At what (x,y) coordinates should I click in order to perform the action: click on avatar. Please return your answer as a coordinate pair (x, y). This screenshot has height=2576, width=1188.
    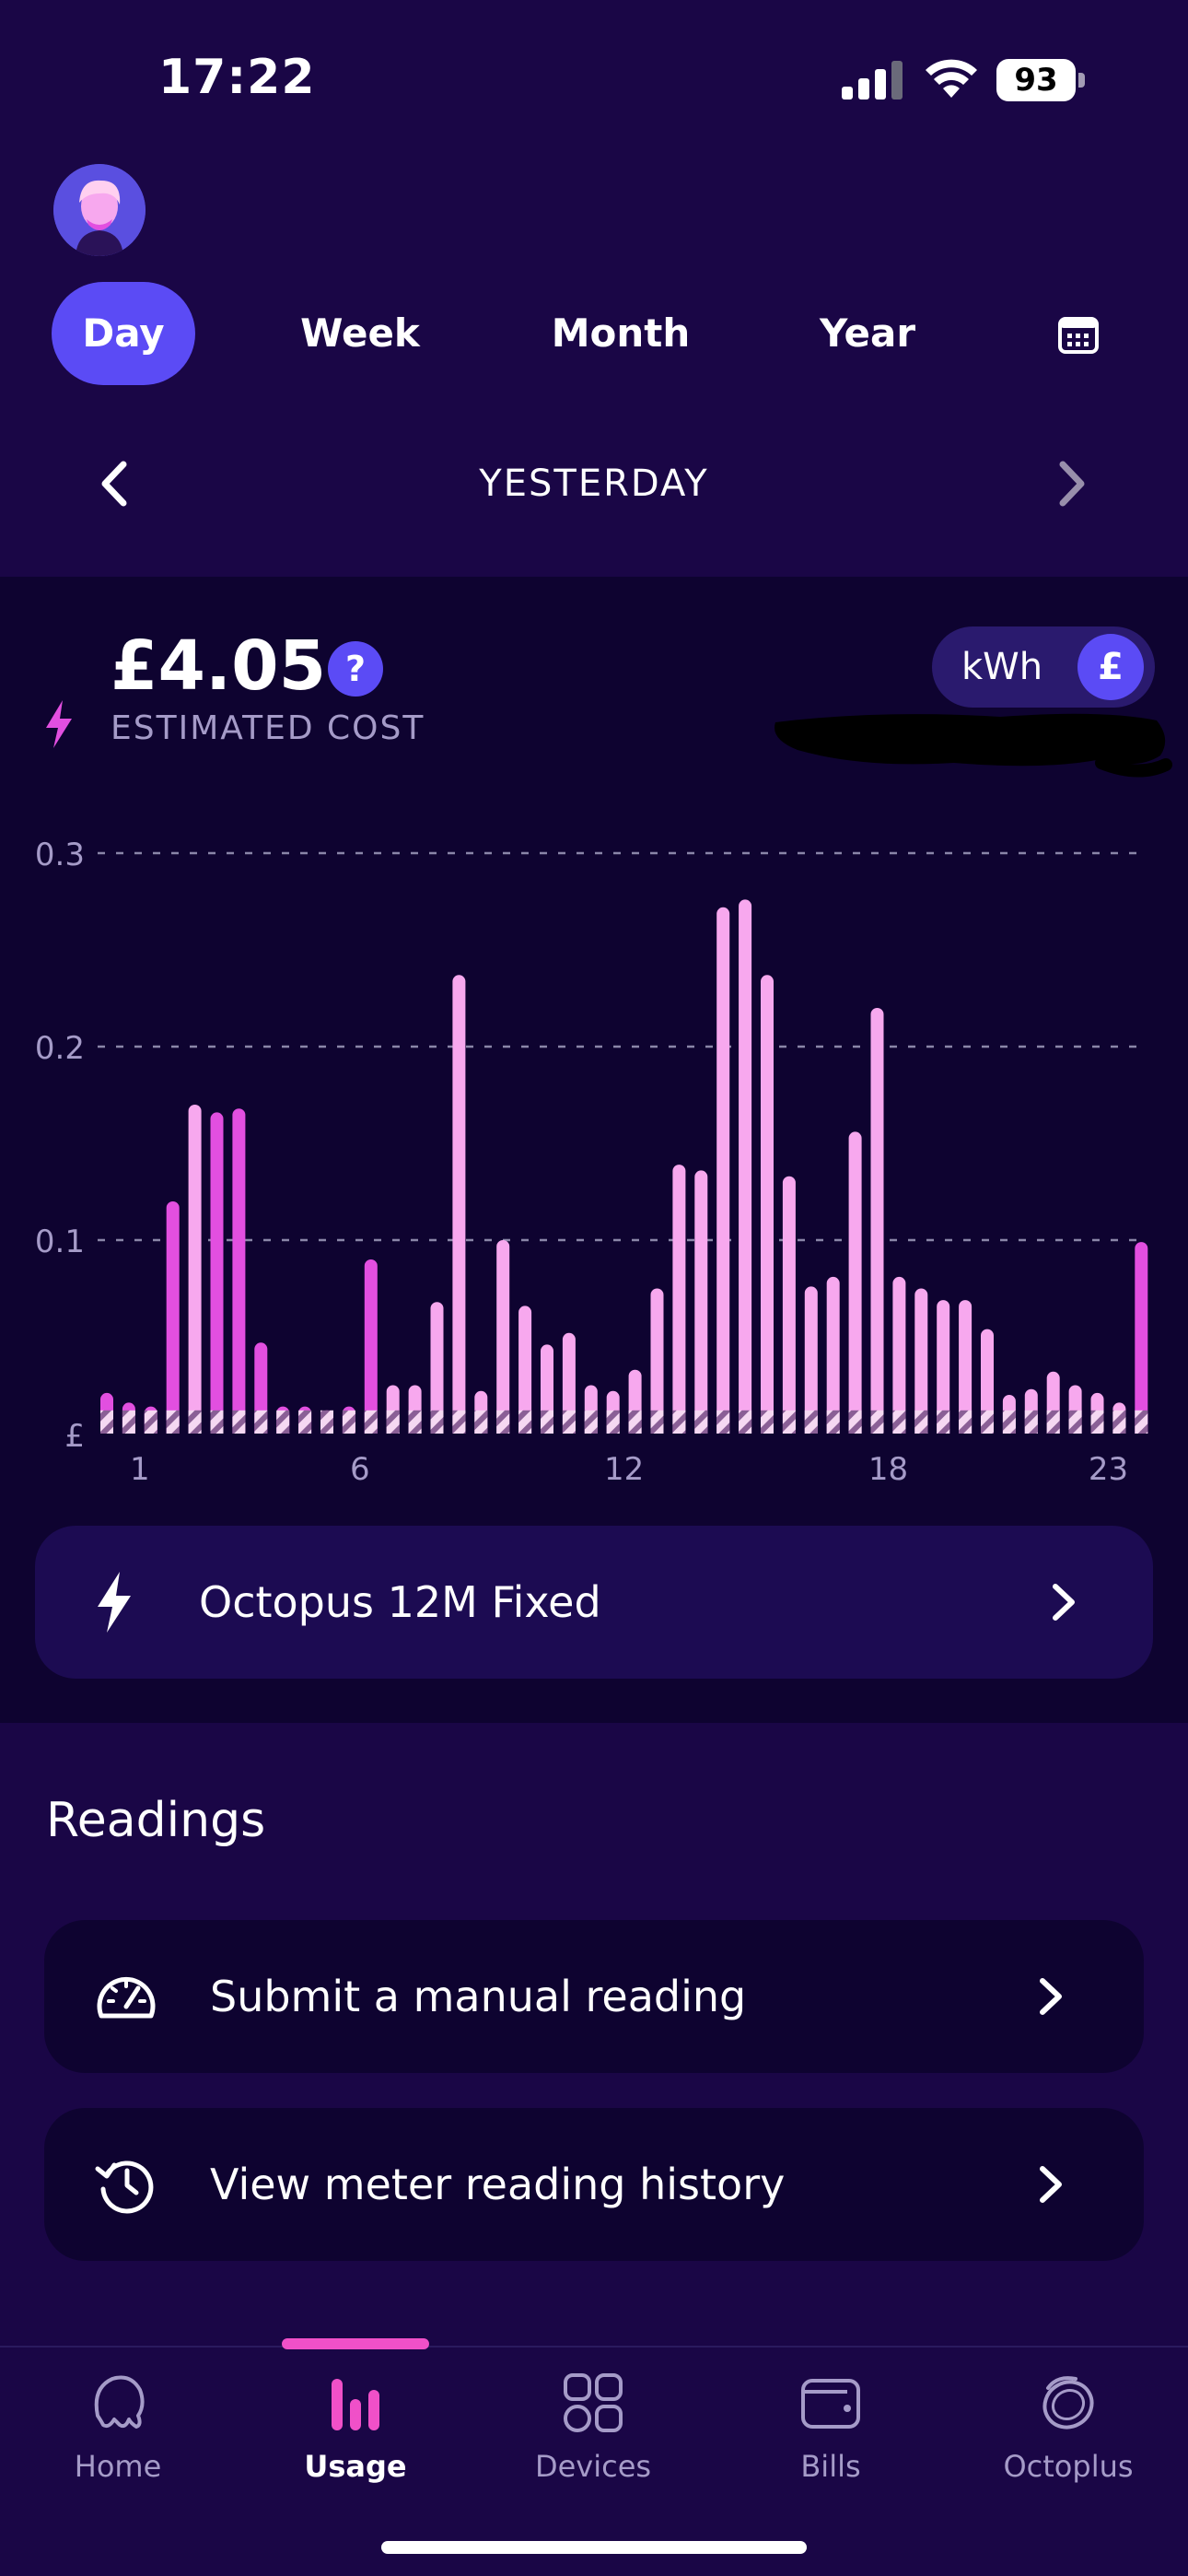
    Looking at the image, I should click on (99, 210).